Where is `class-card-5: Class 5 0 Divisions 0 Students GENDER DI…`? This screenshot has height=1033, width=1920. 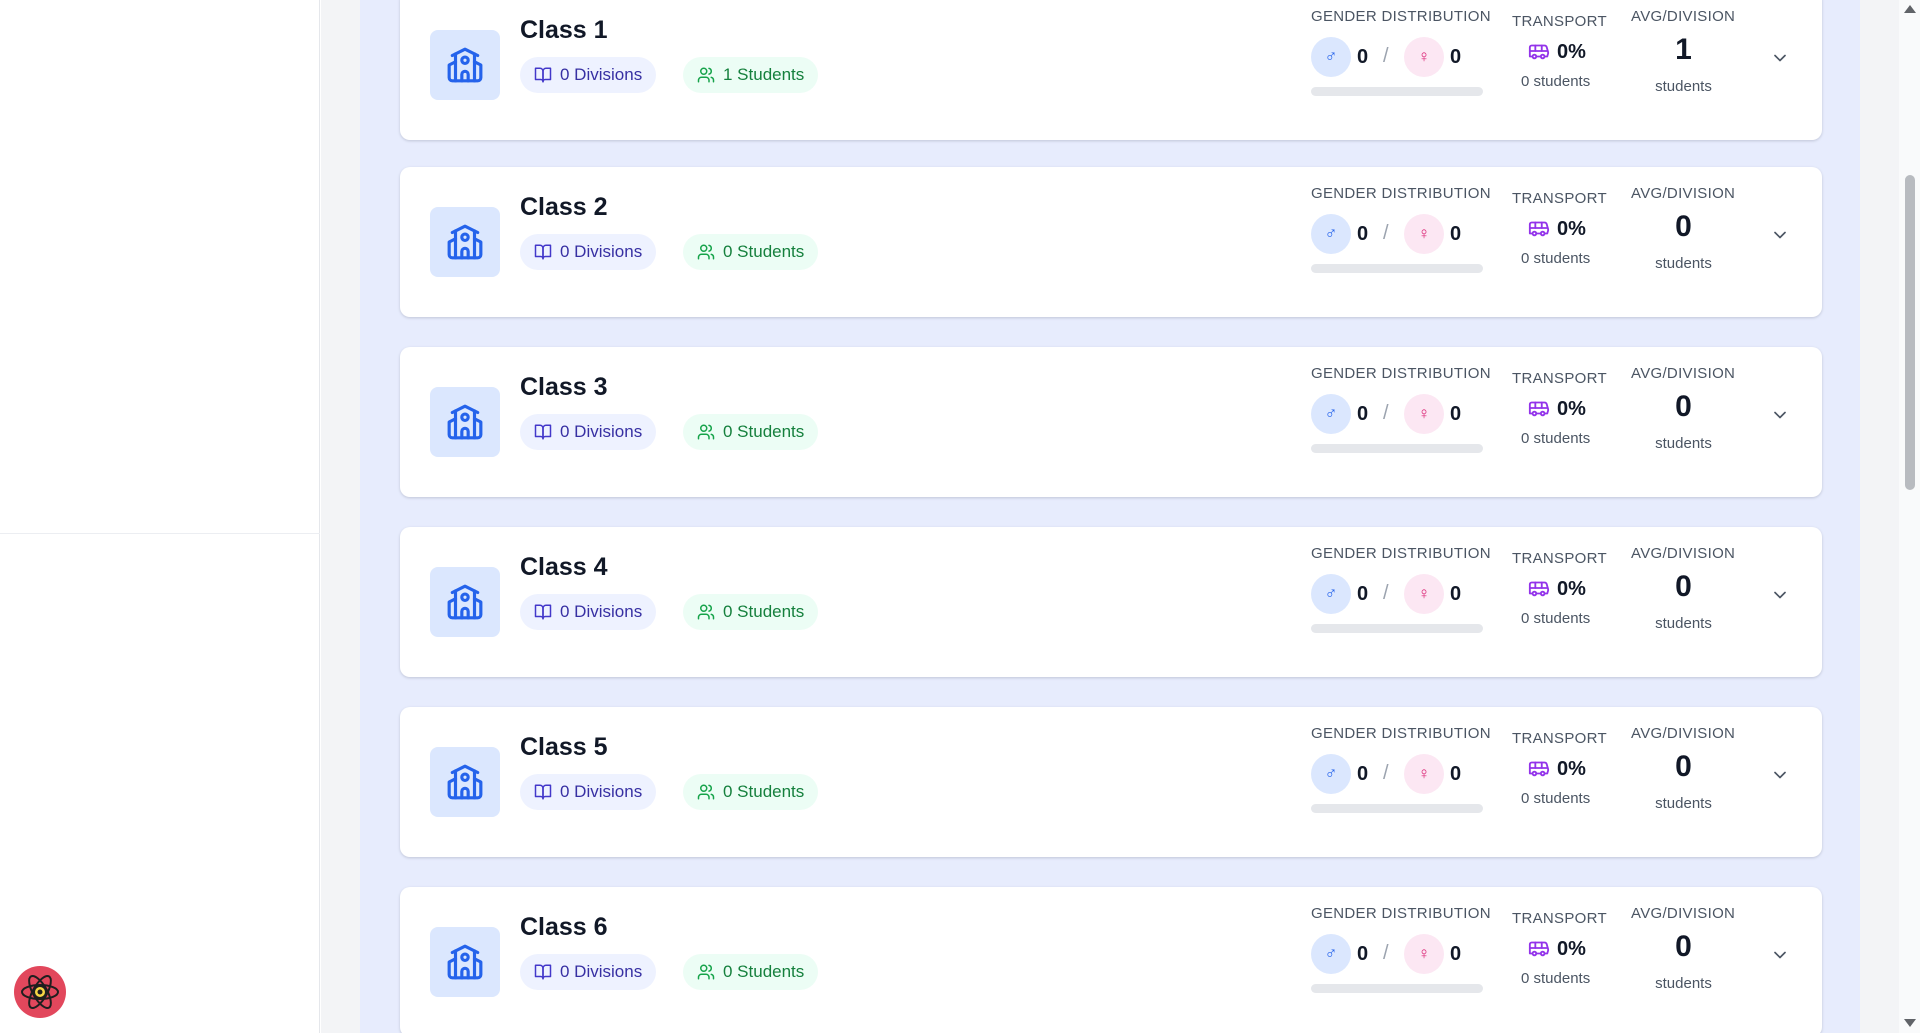
class-card-5: Class 5 0 Divisions 0 Students GENDER DI… is located at coordinates (1111, 782).